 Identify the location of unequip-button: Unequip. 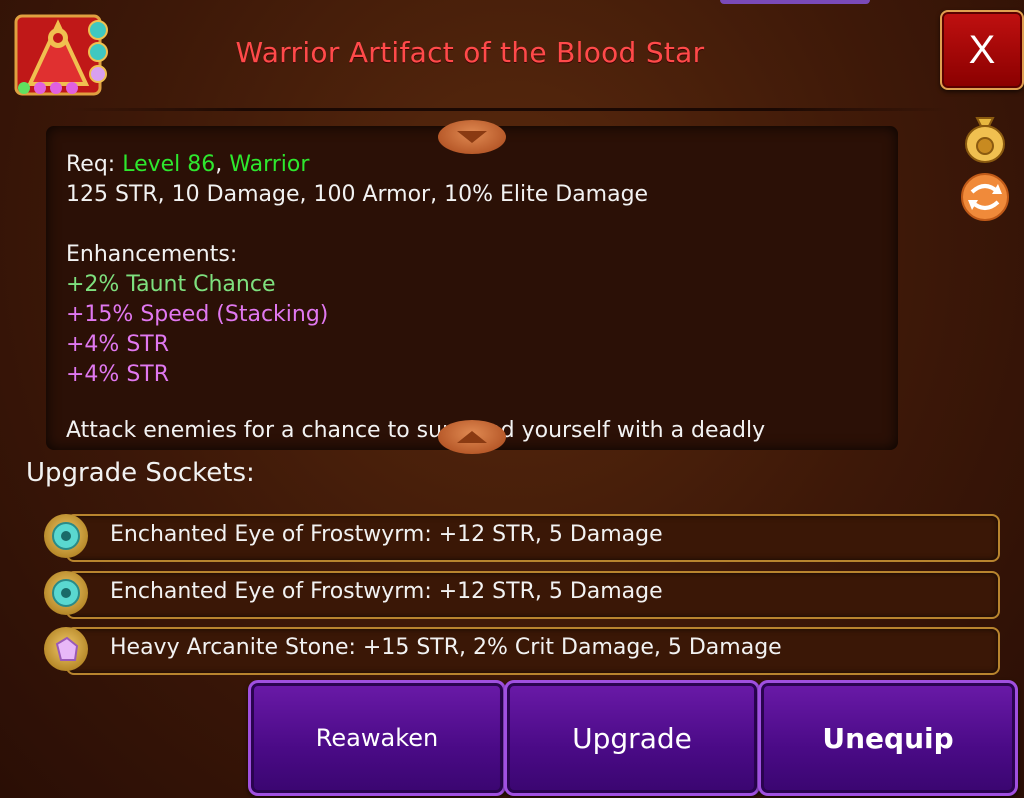
(888, 738).